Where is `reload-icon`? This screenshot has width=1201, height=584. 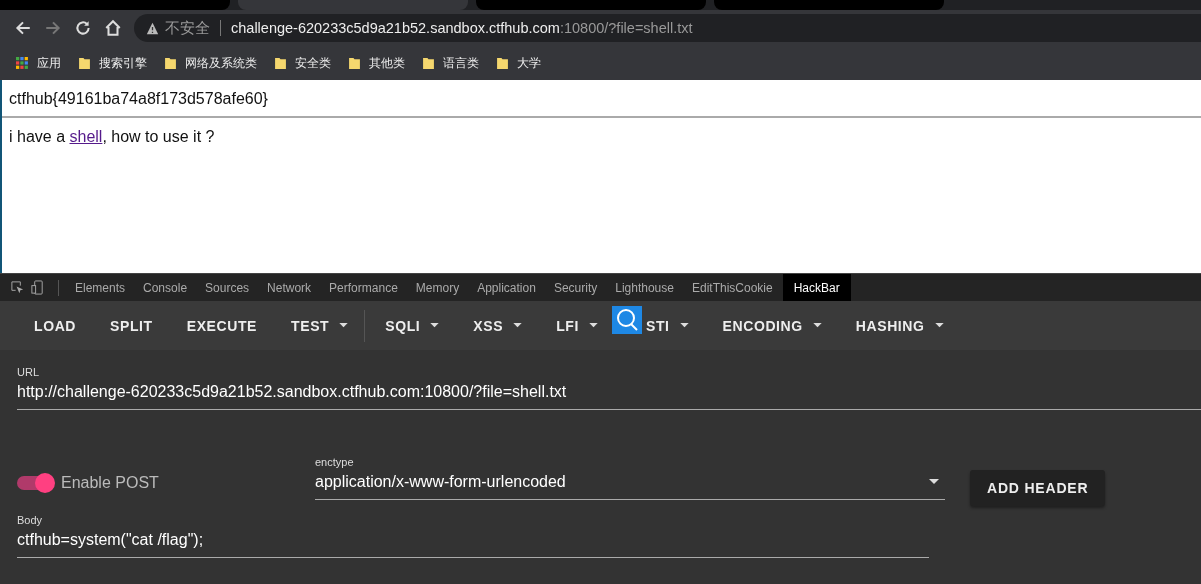 reload-icon is located at coordinates (83, 28).